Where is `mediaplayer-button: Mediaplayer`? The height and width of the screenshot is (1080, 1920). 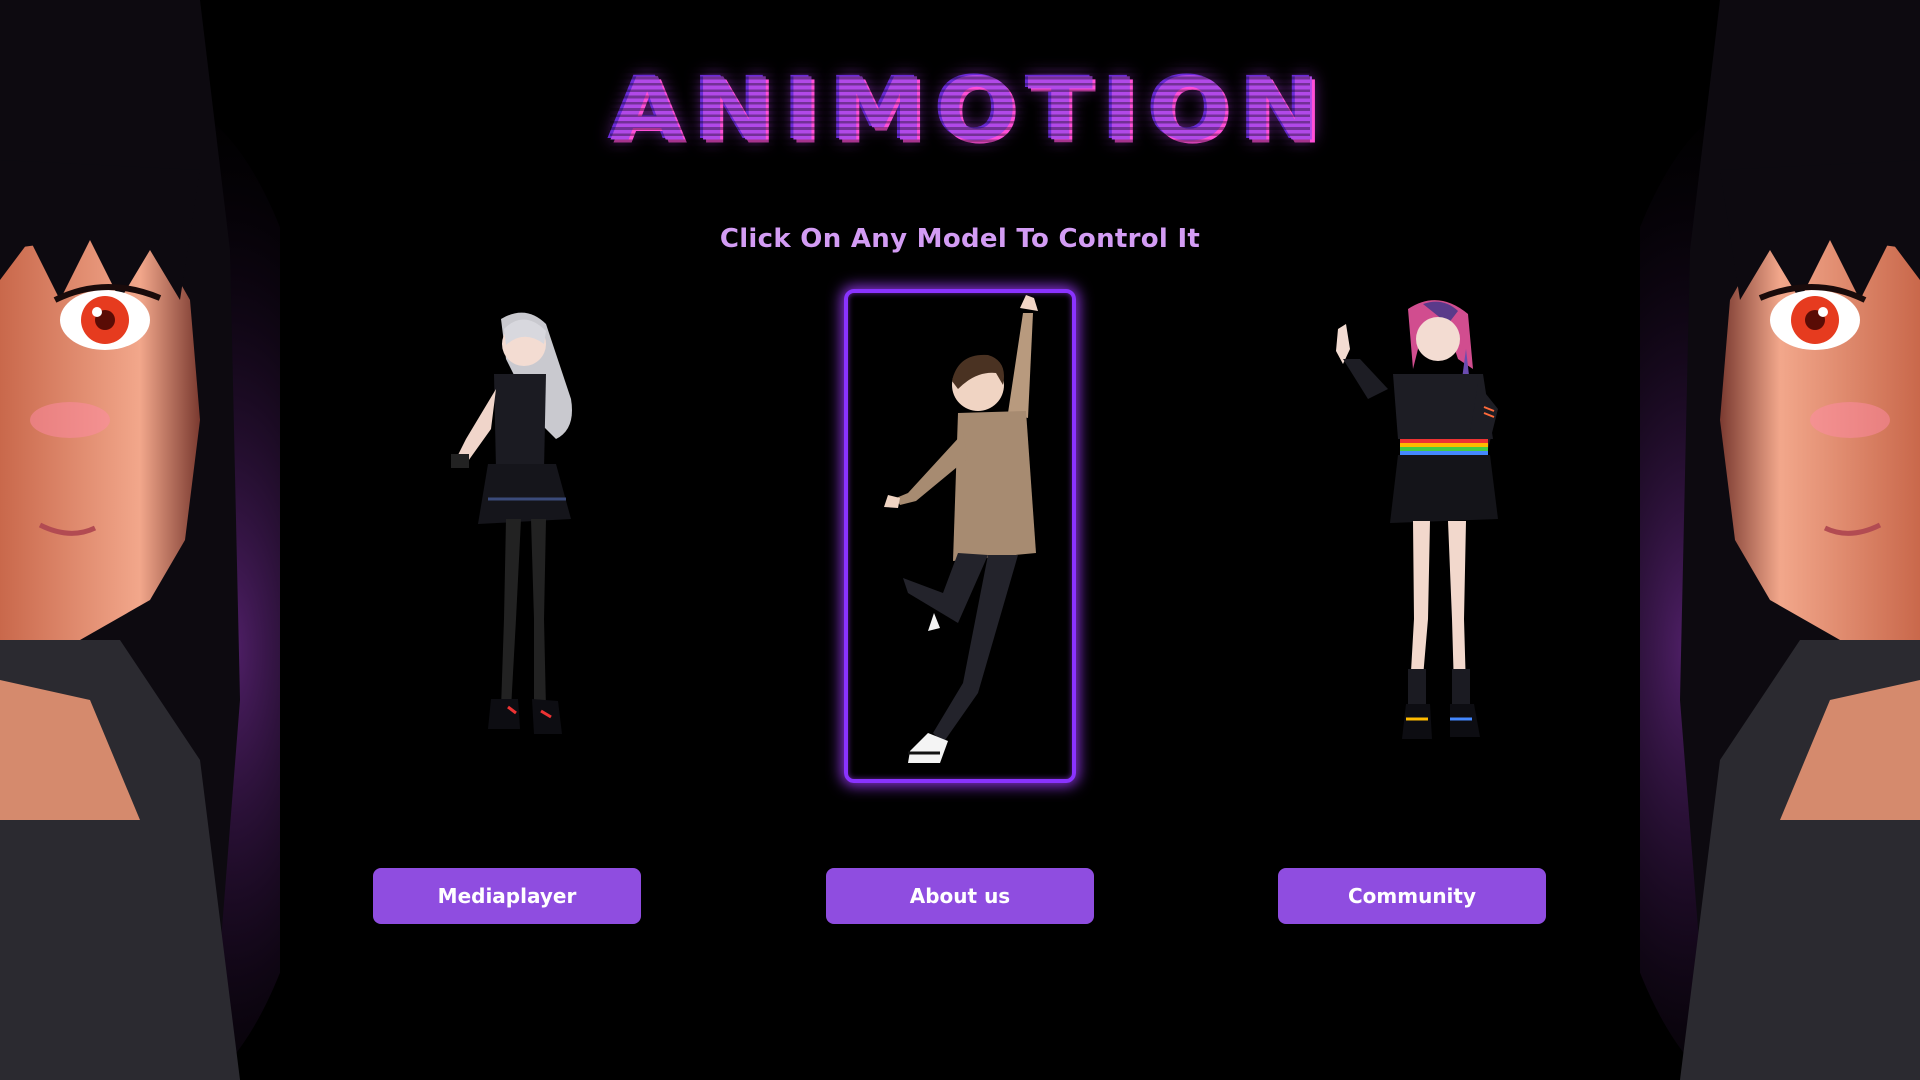 mediaplayer-button: Mediaplayer is located at coordinates (507, 896).